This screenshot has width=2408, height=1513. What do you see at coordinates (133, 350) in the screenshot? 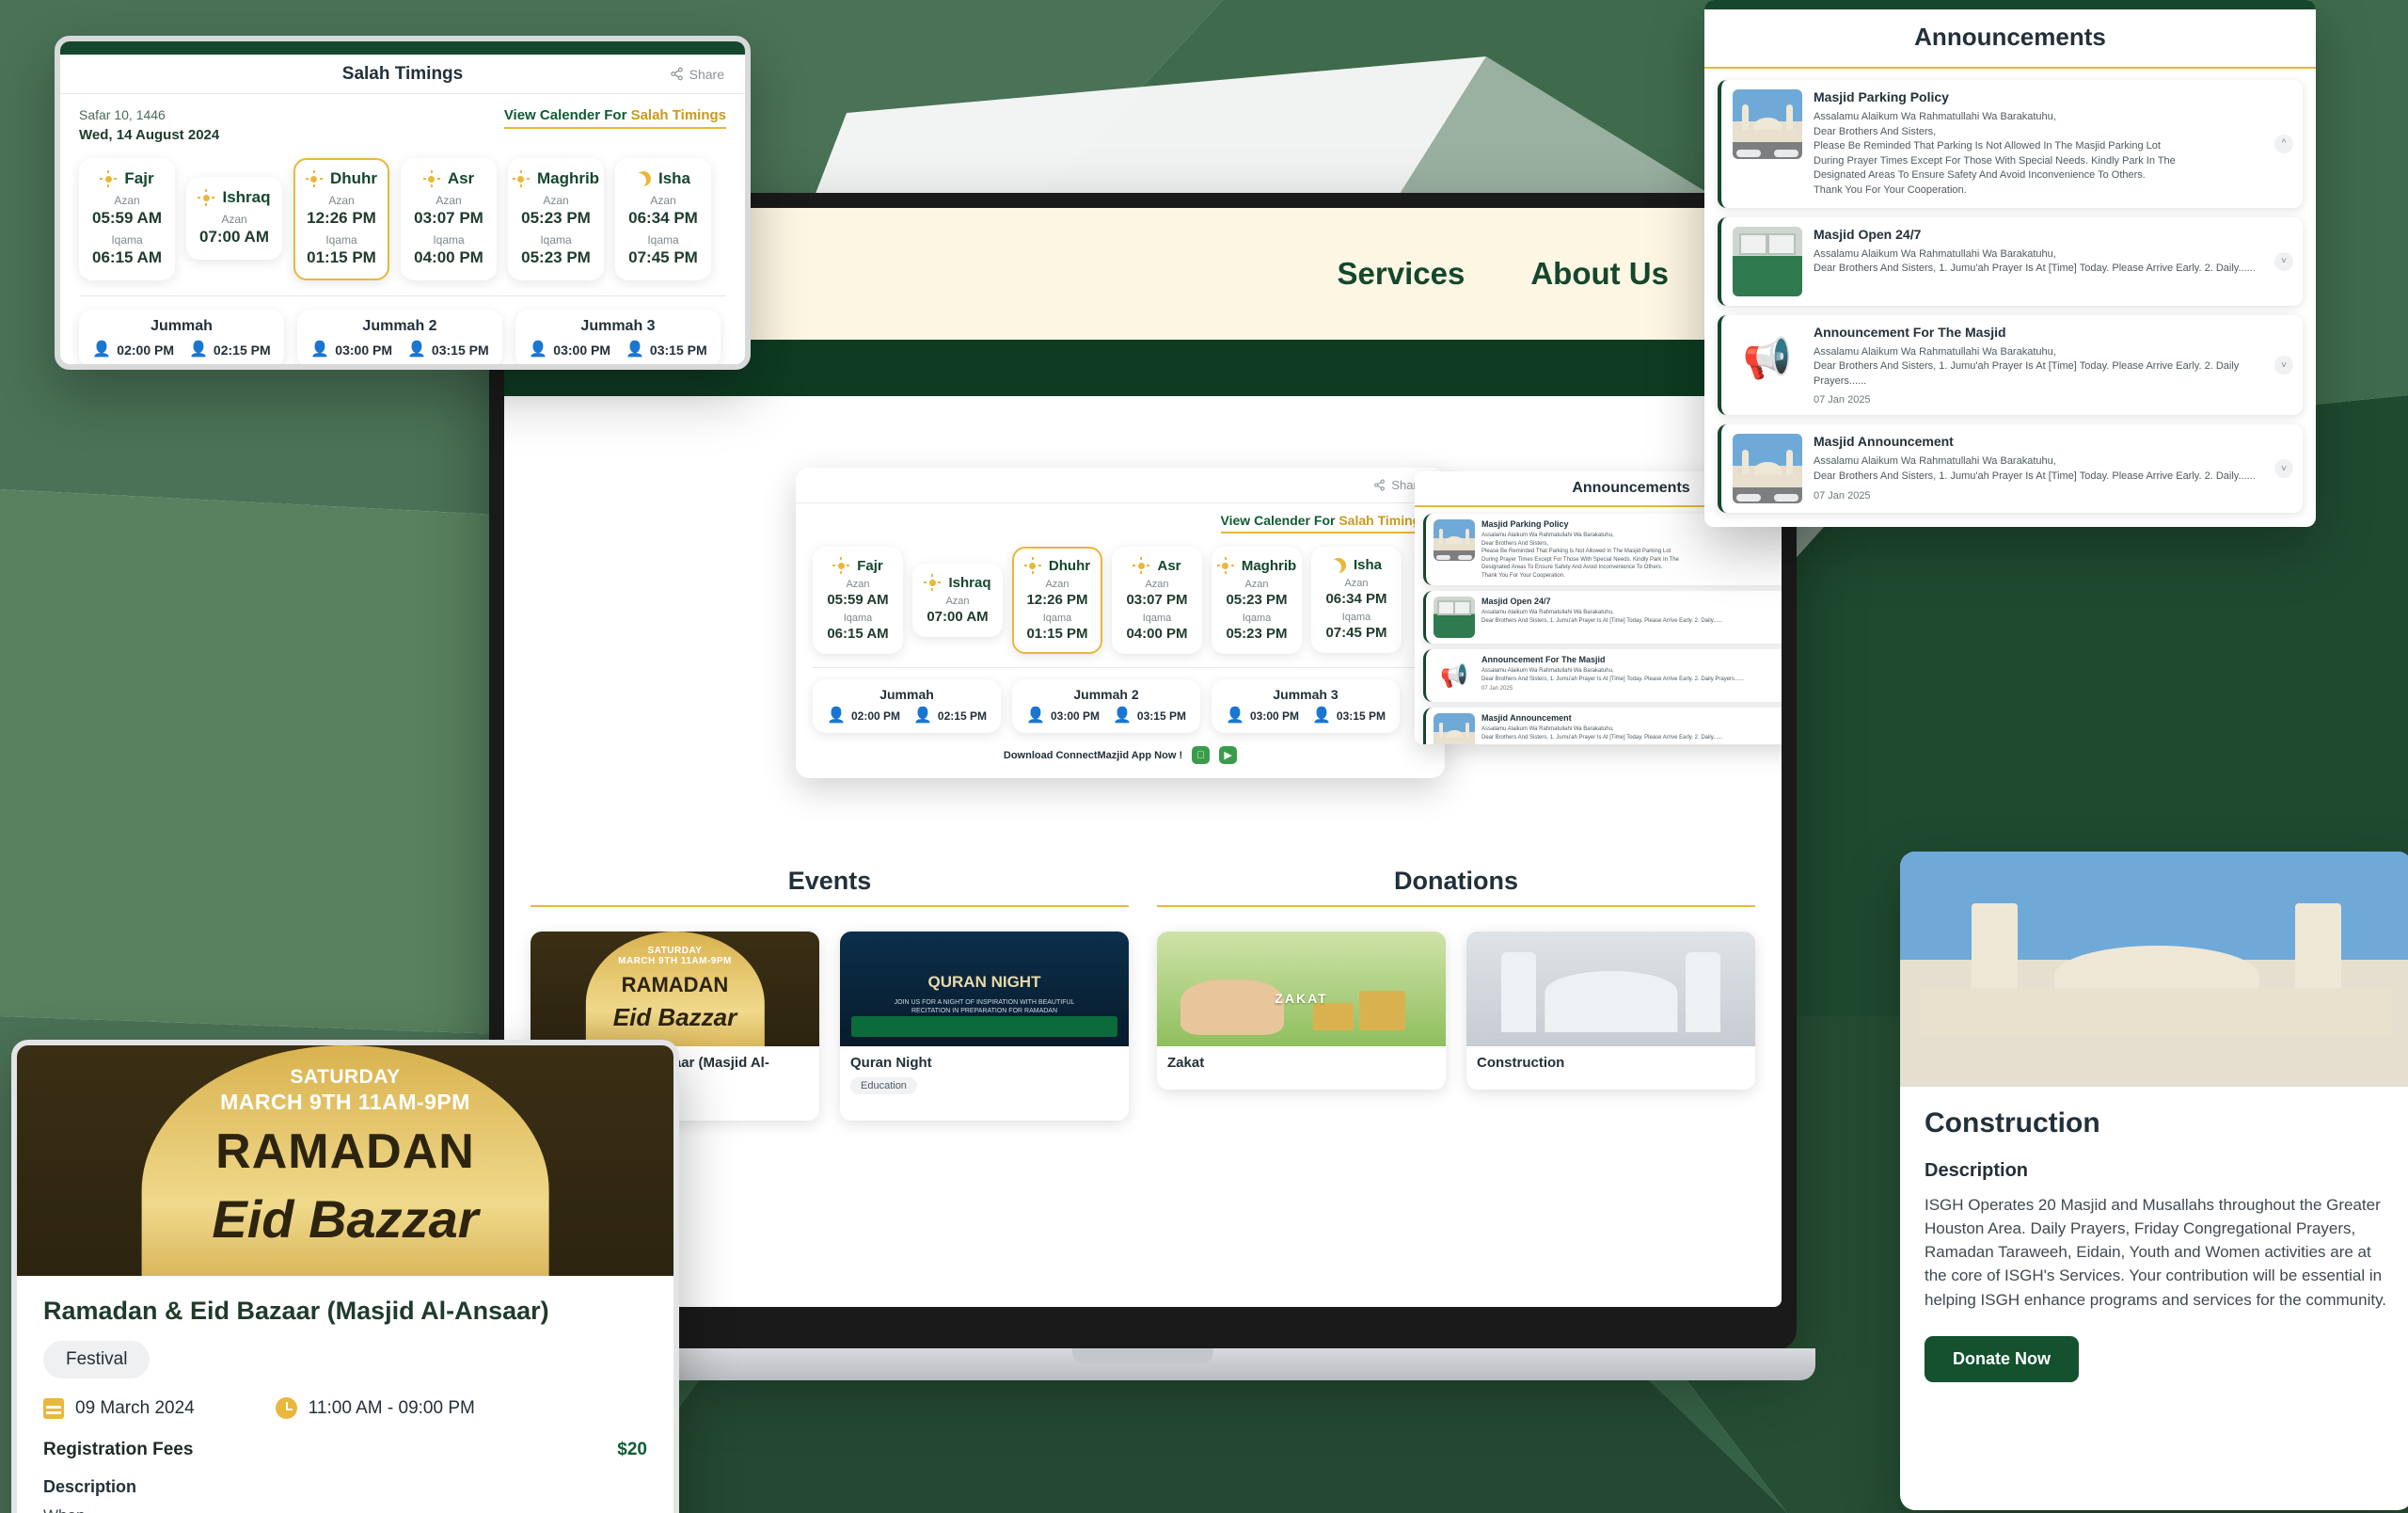
I see `jummah-khutbah-time: 👤 02:00 PM` at bounding box center [133, 350].